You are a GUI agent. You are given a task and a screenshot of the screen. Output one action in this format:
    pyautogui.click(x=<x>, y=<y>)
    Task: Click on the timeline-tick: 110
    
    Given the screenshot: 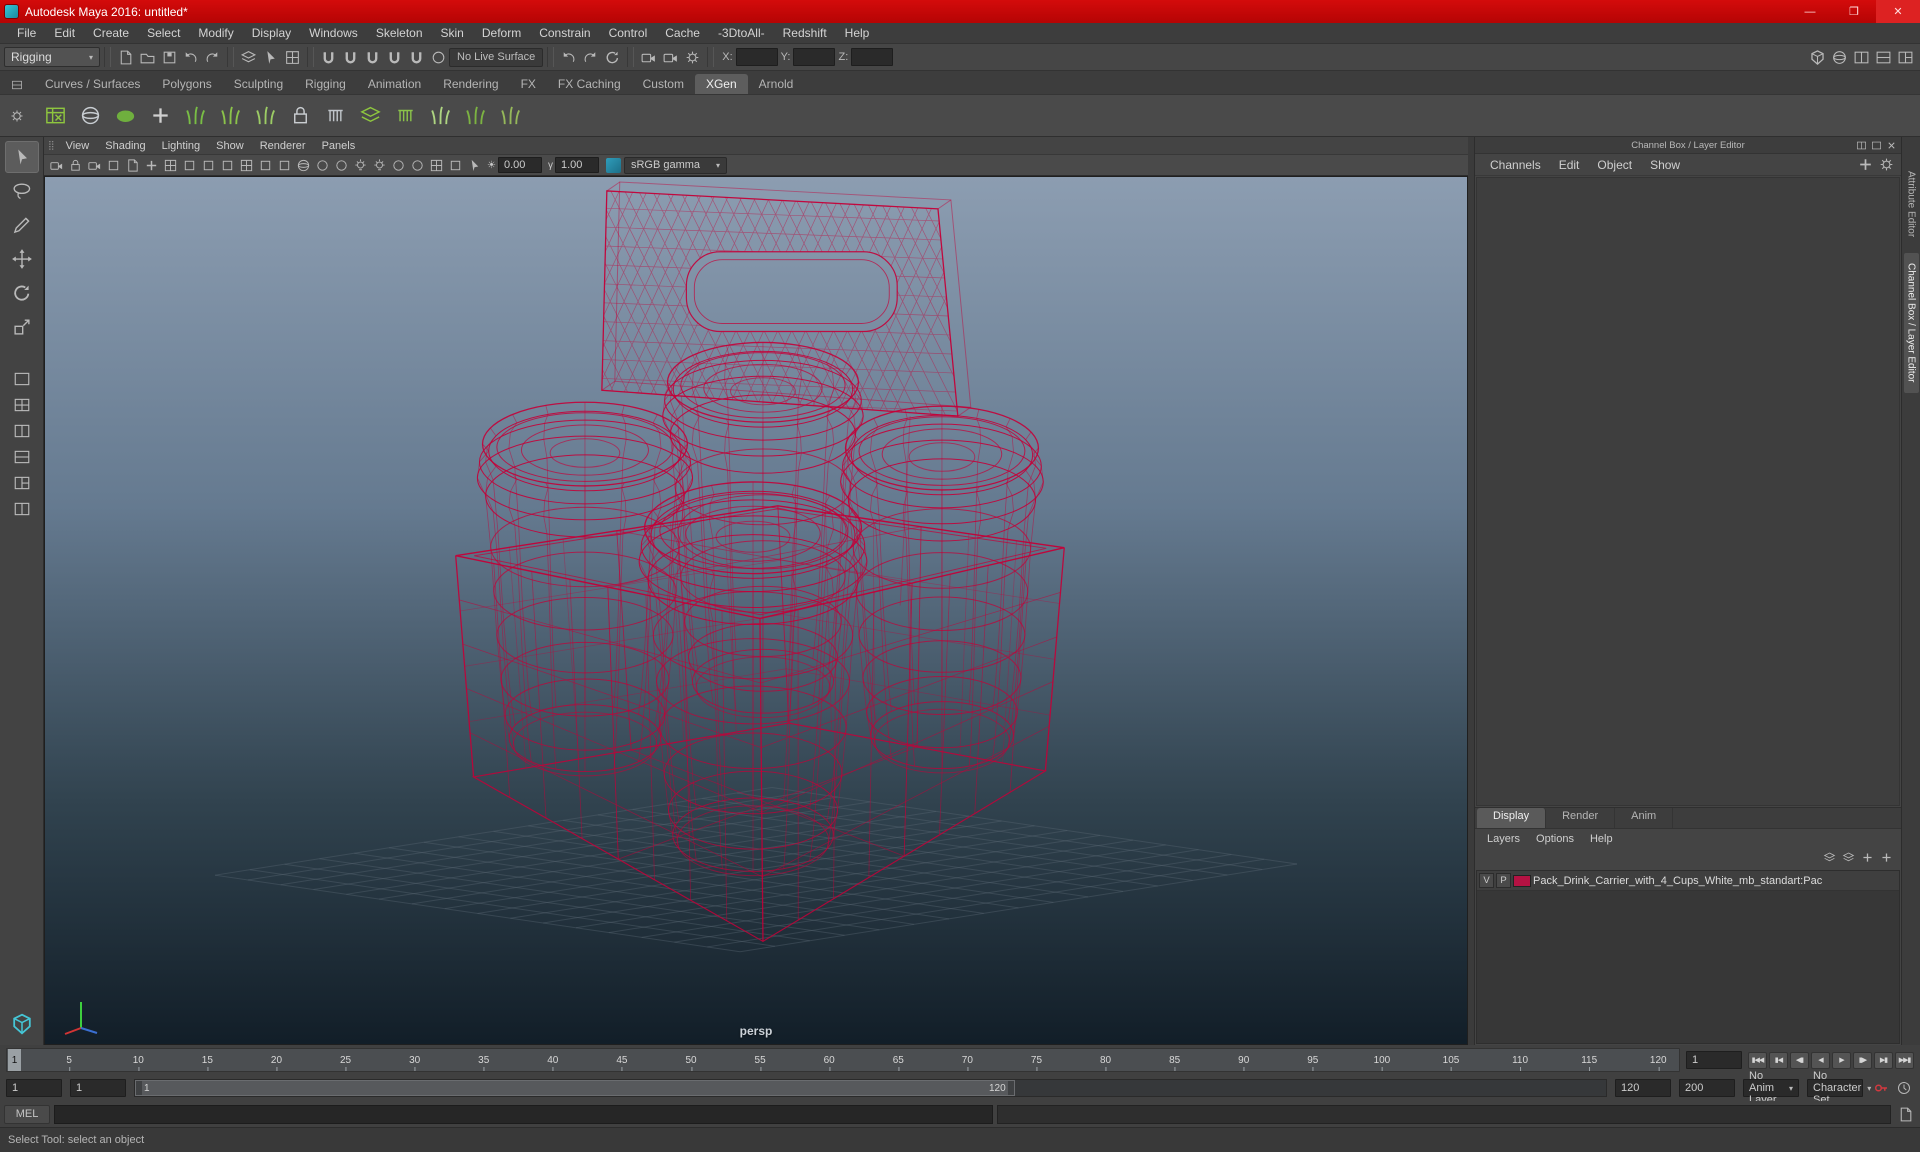 What is the action you would take?
    pyautogui.click(x=1520, y=1060)
    